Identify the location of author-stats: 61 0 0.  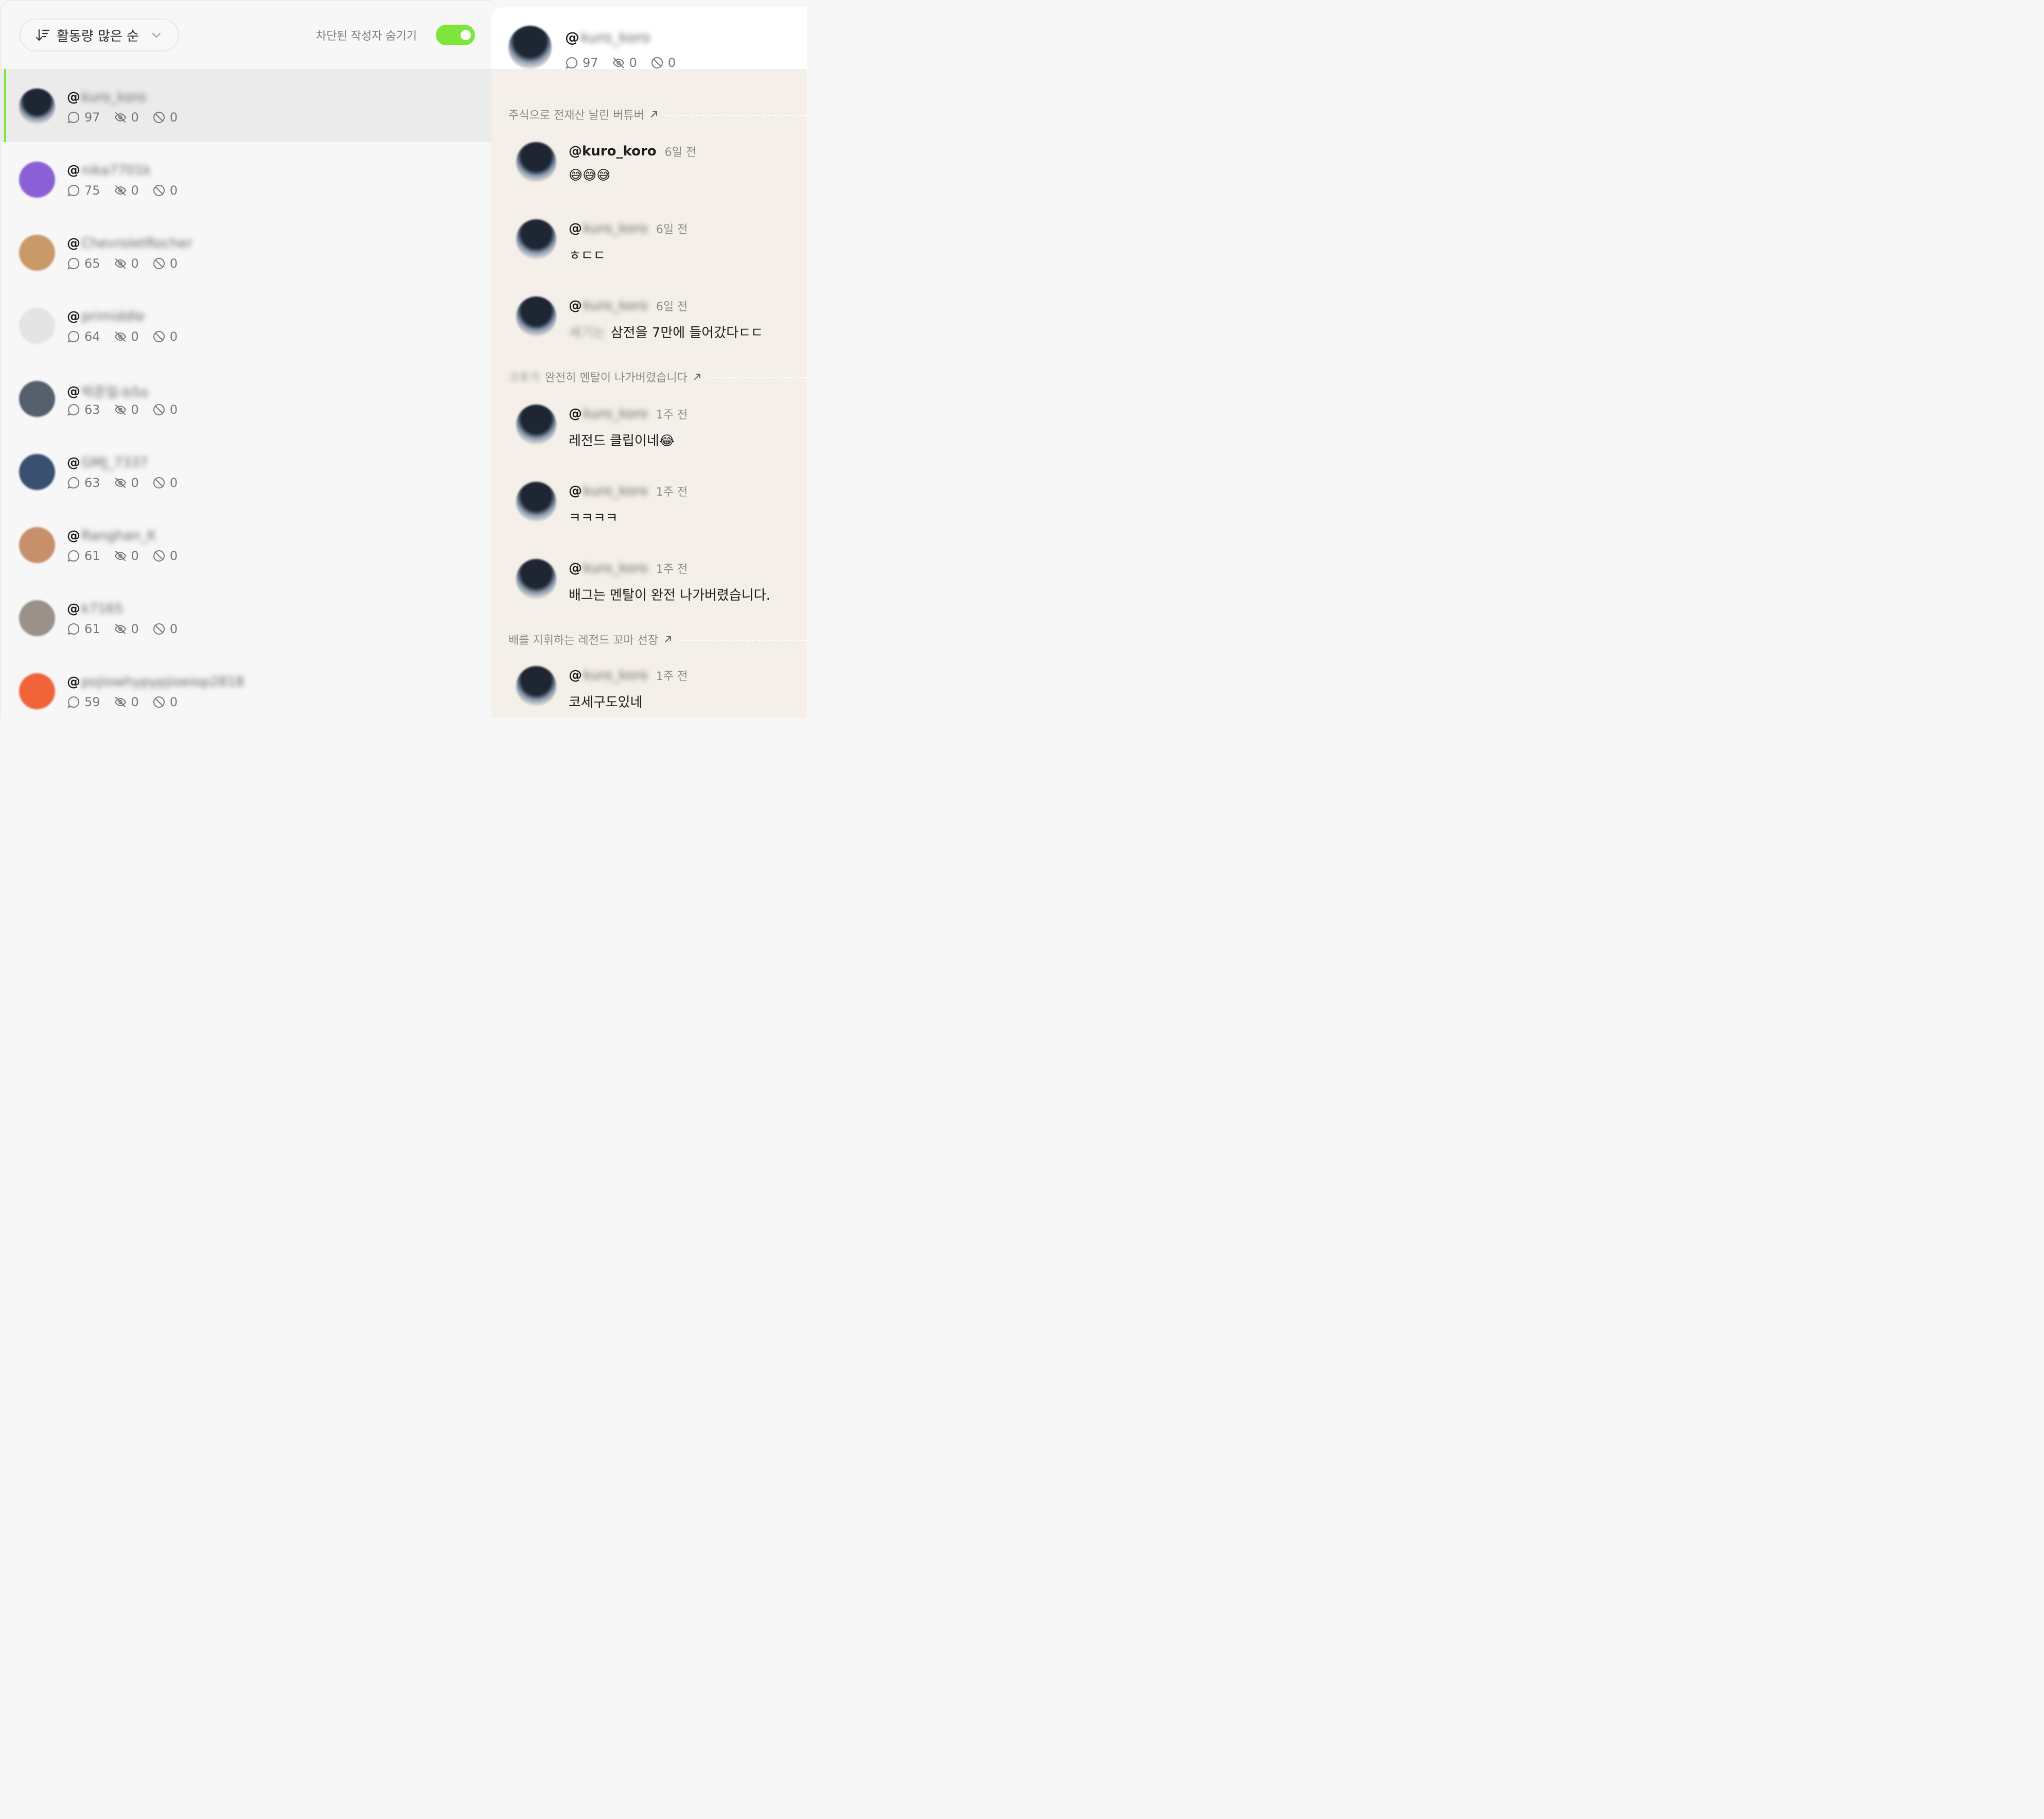
(129, 556).